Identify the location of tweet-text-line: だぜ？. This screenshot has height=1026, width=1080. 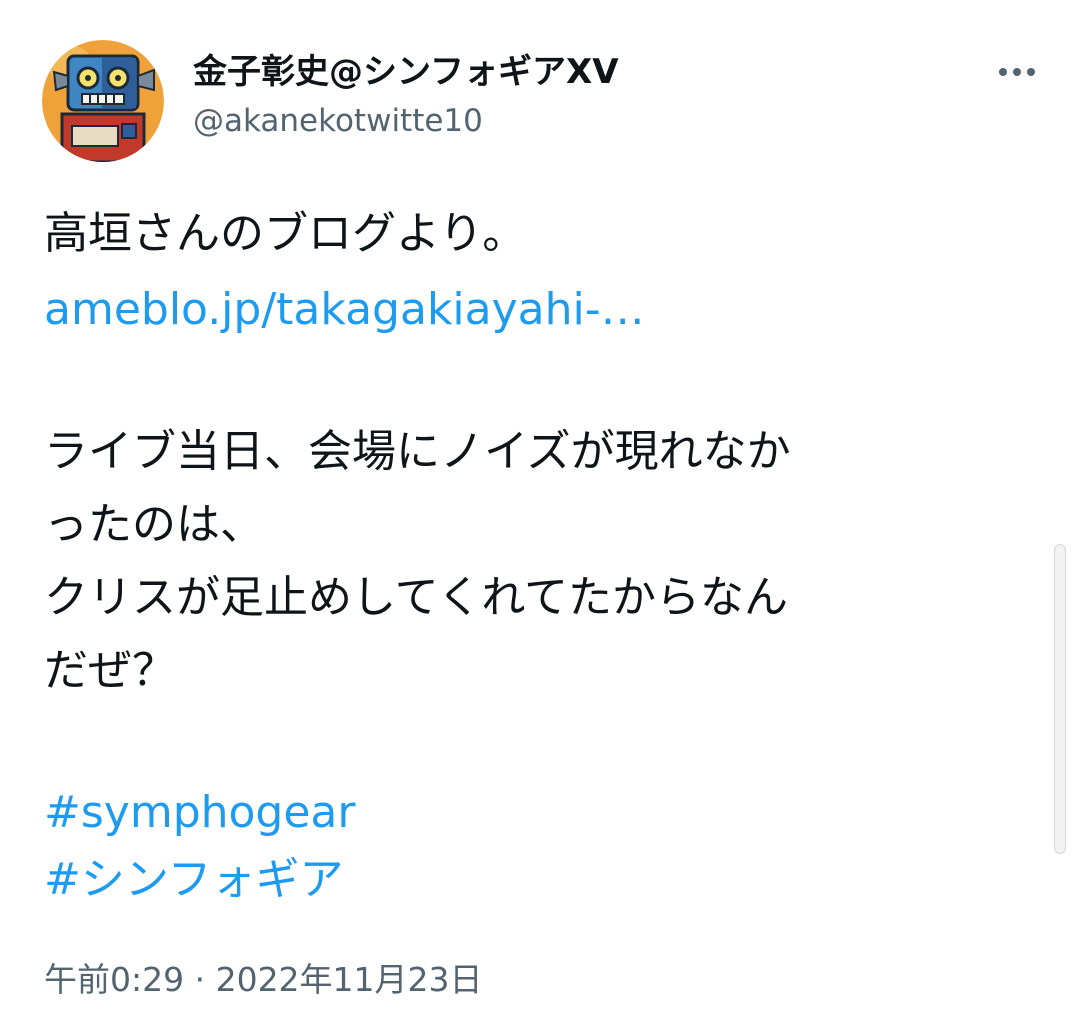
(110, 670).